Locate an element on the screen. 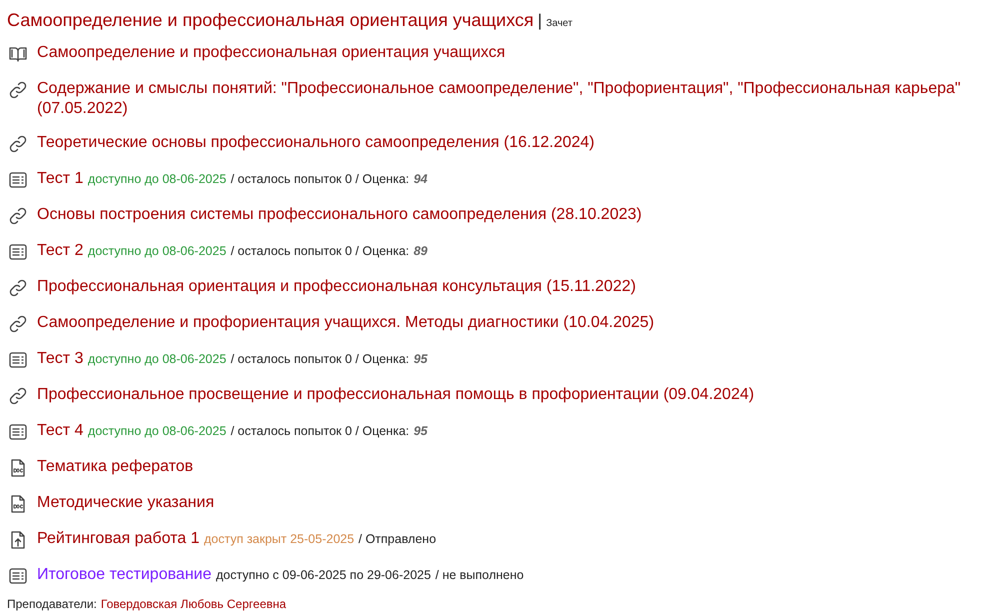 The image size is (992, 613). status-text: / Отправлено is located at coordinates (397, 539).